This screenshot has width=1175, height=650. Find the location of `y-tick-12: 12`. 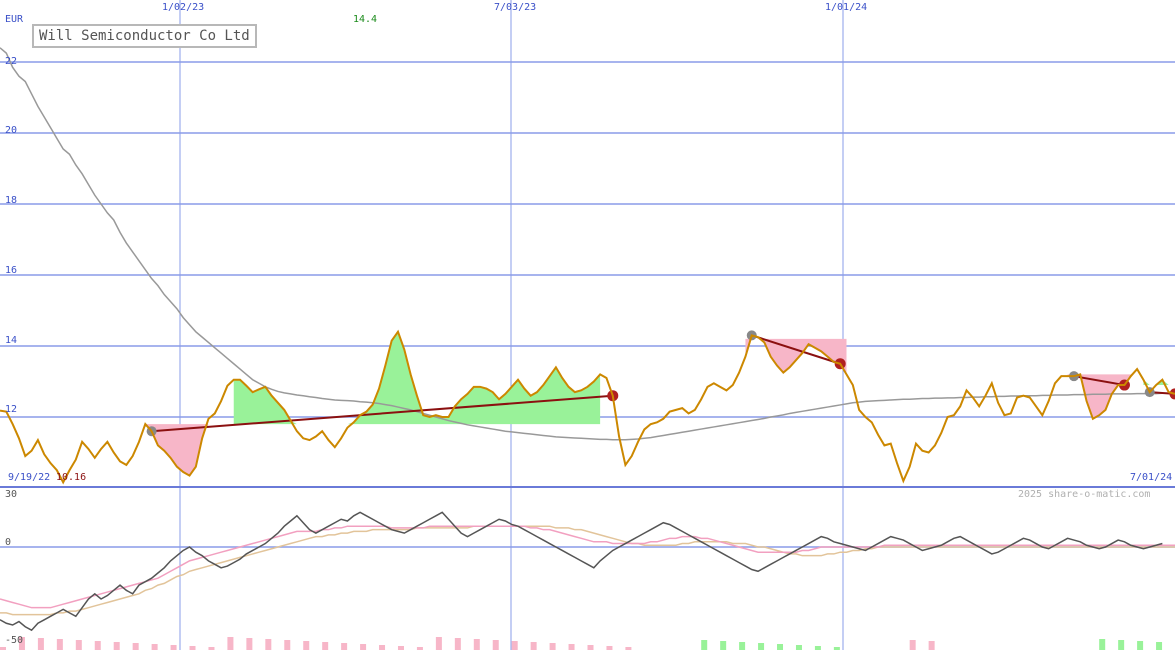

y-tick-12: 12 is located at coordinates (11, 409).